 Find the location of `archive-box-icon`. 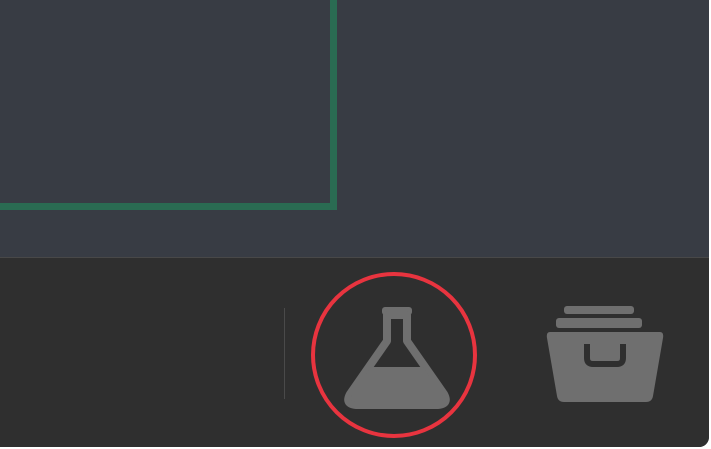

archive-box-icon is located at coordinates (605, 354).